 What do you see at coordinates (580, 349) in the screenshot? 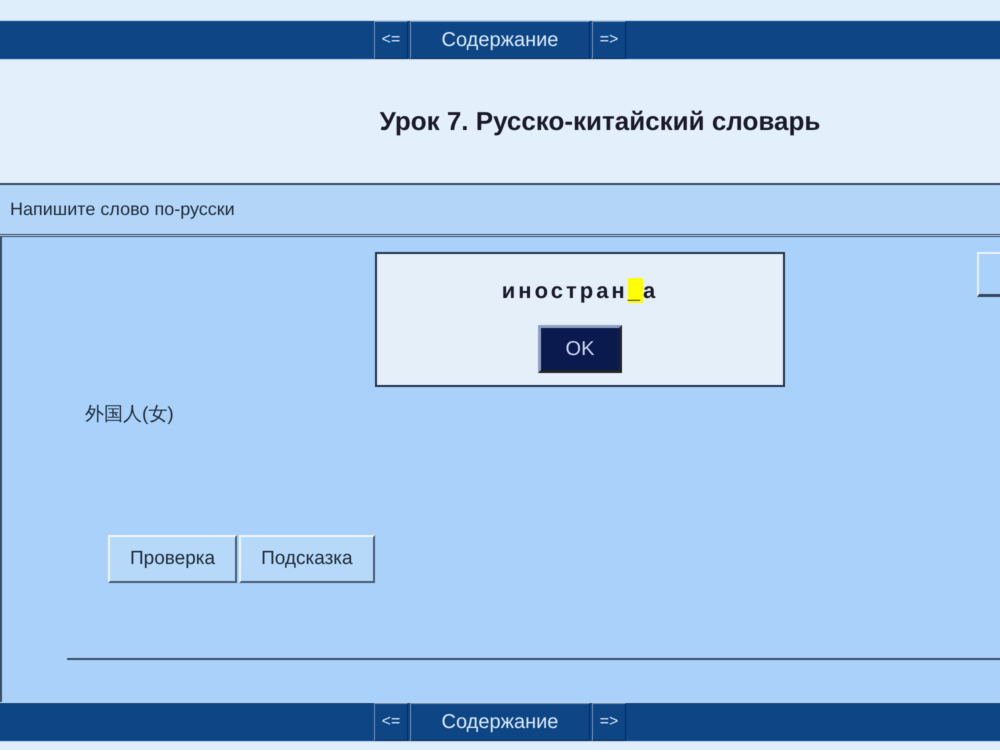
I see `ok-button: OK` at bounding box center [580, 349].